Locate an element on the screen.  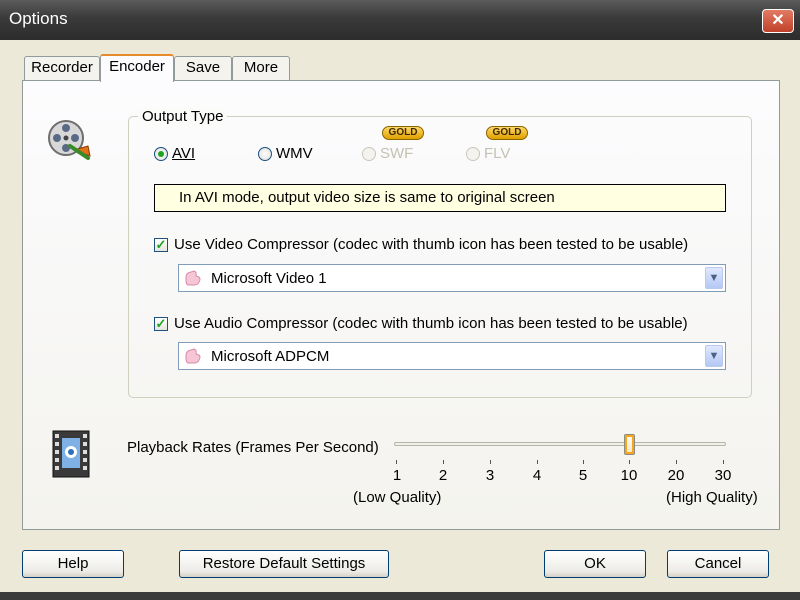
tab-label: Save is located at coordinates (203, 67).